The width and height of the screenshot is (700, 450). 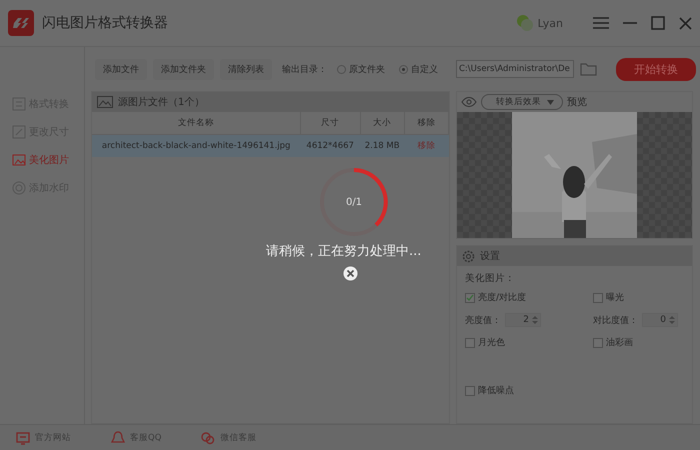 What do you see at coordinates (23, 437) in the screenshot?
I see `monitor-icon` at bounding box center [23, 437].